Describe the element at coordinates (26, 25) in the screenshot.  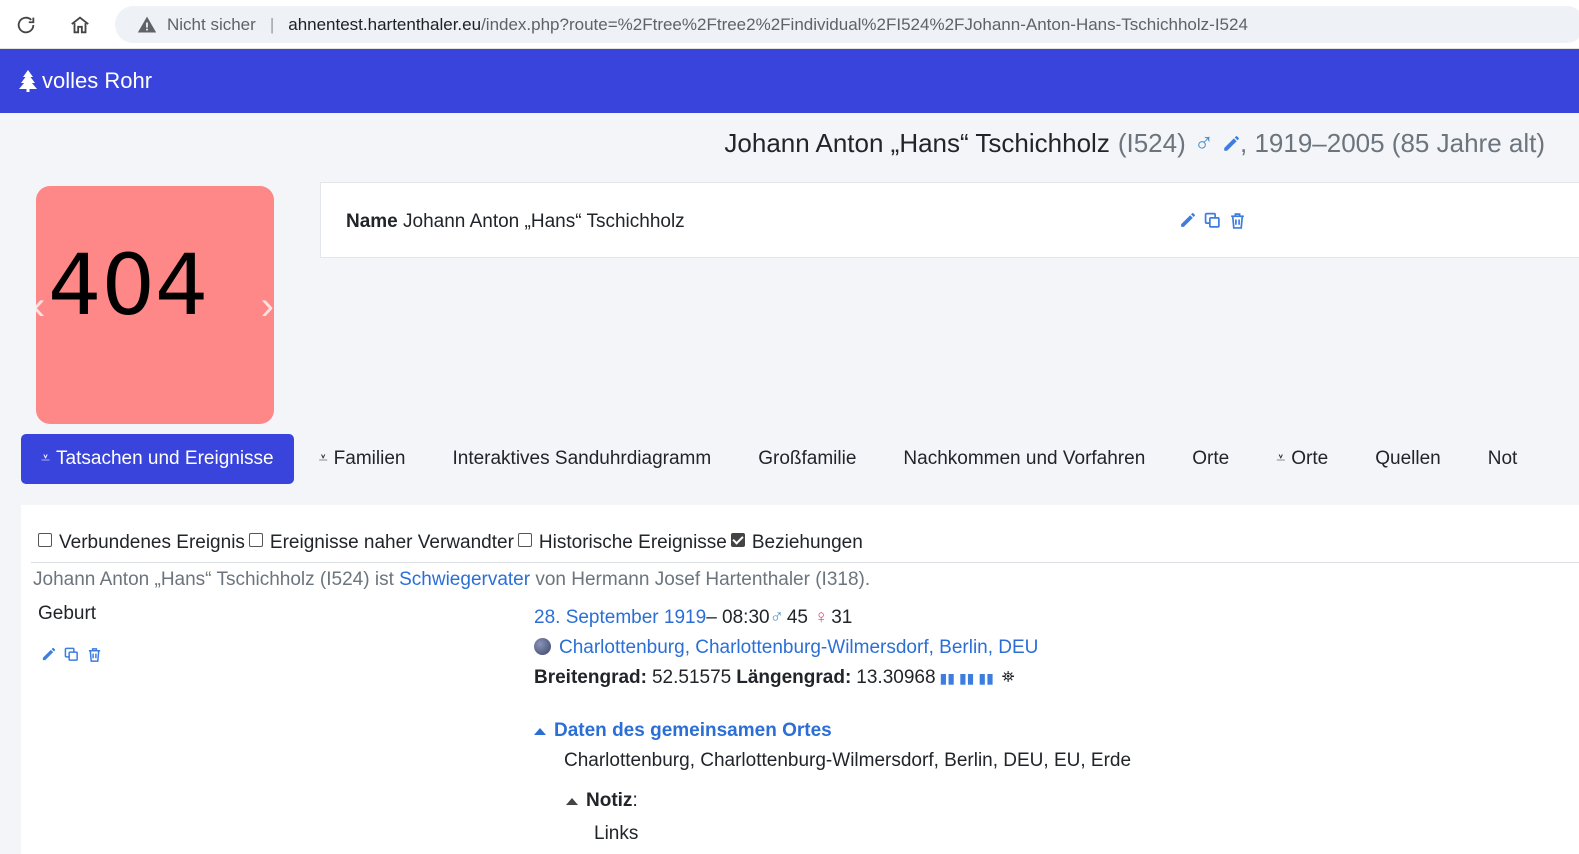
I see `reload-icon` at that location.